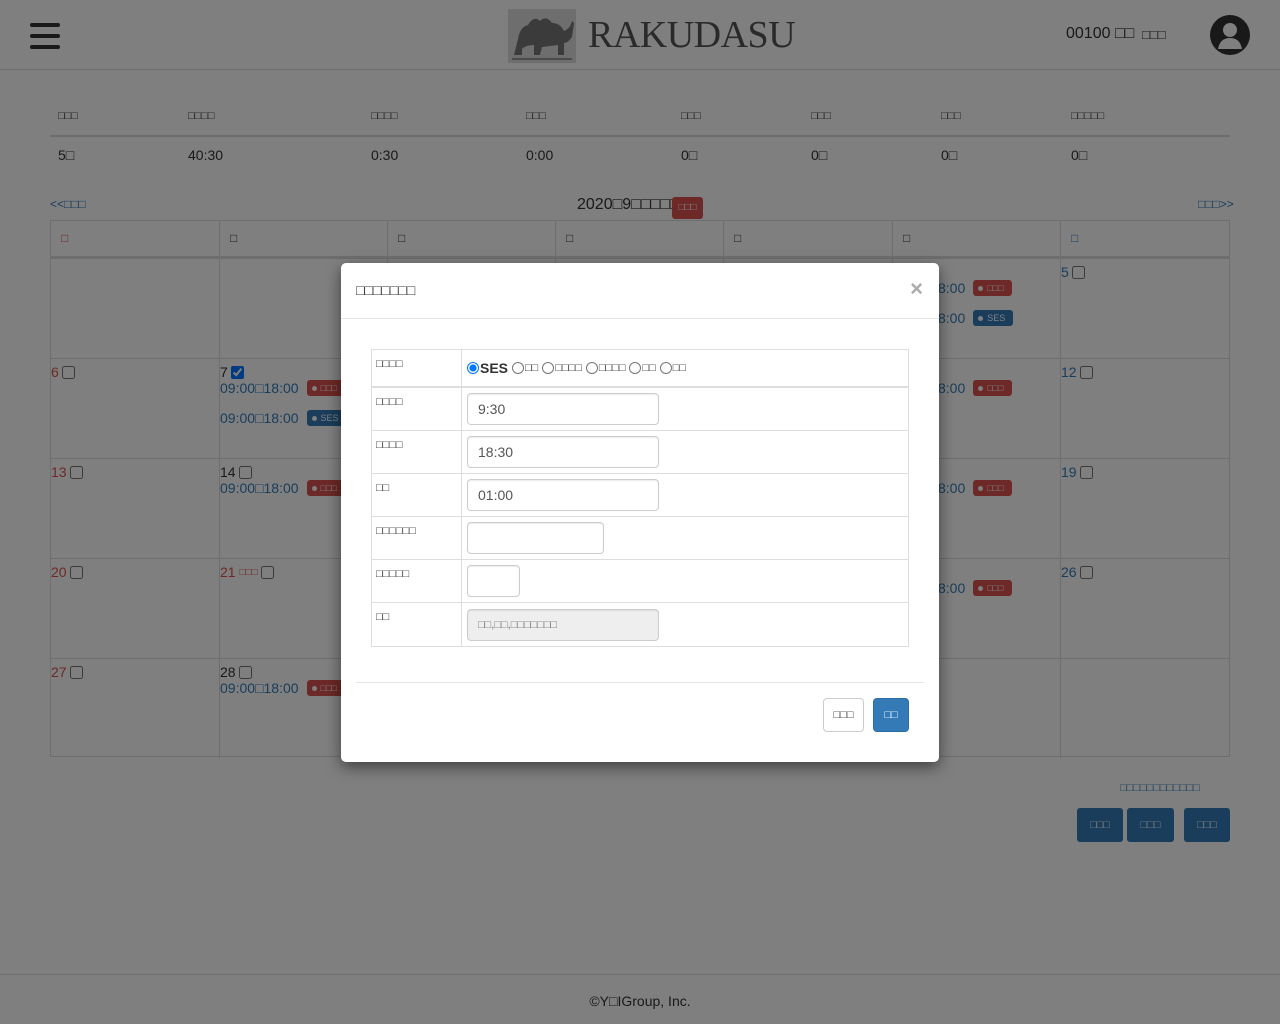  Describe the element at coordinates (563, 452) in the screenshot. I see `end-time-input: 18:30` at that location.